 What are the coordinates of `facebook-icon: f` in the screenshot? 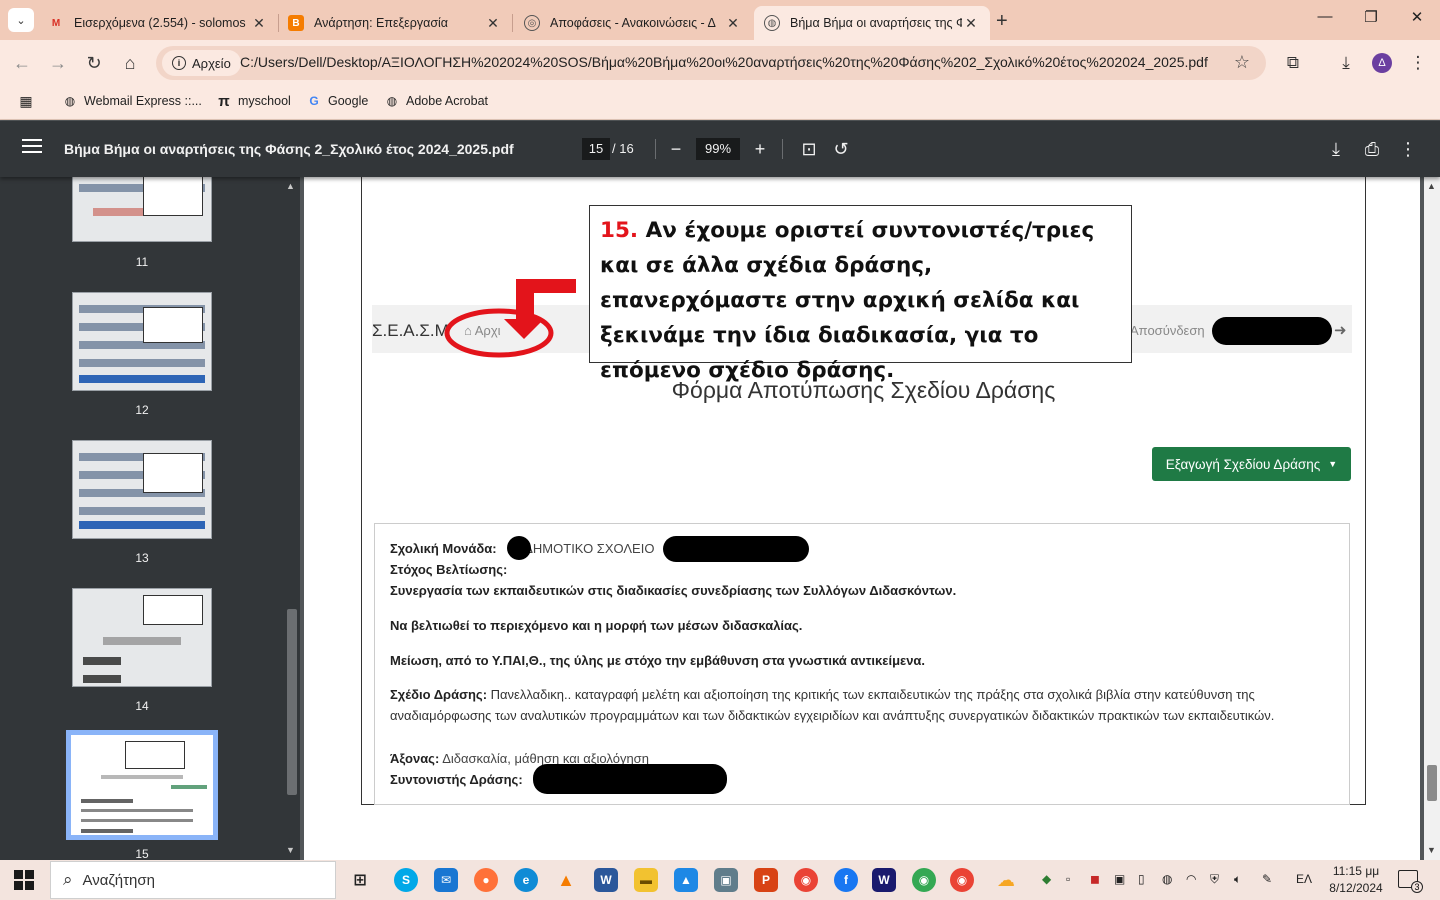 It's located at (846, 880).